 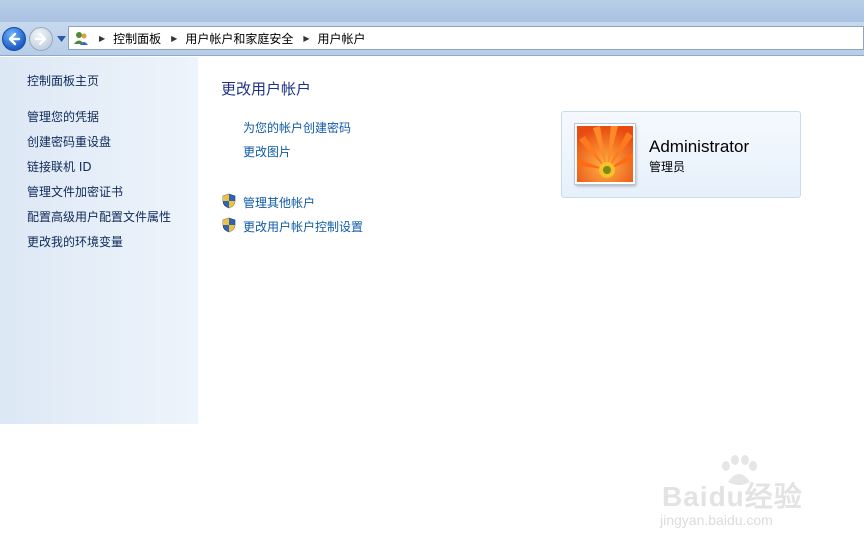 I want to click on arrow-right-icon, so click(x=40, y=39).